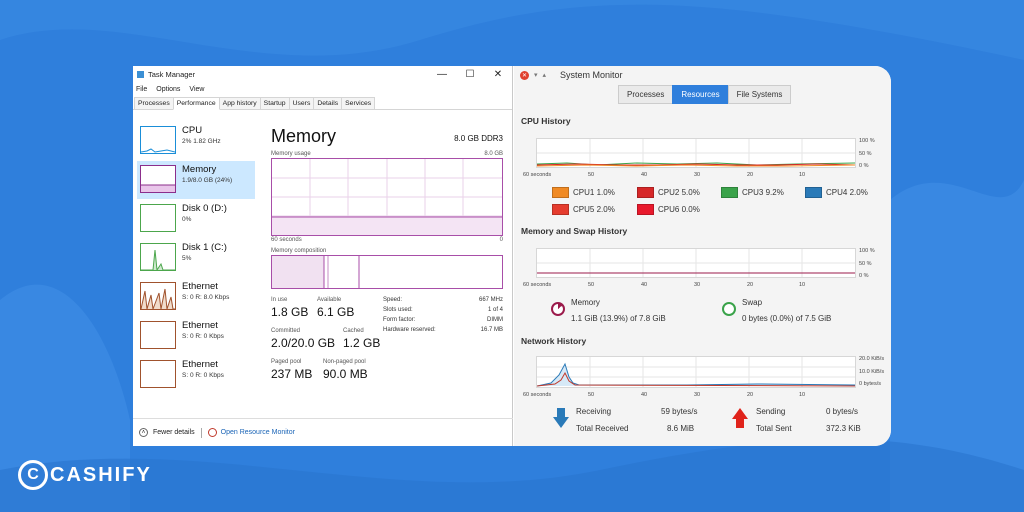 This screenshot has height=512, width=1024. I want to click on sidebar-item-detail: 0%, so click(187, 219).